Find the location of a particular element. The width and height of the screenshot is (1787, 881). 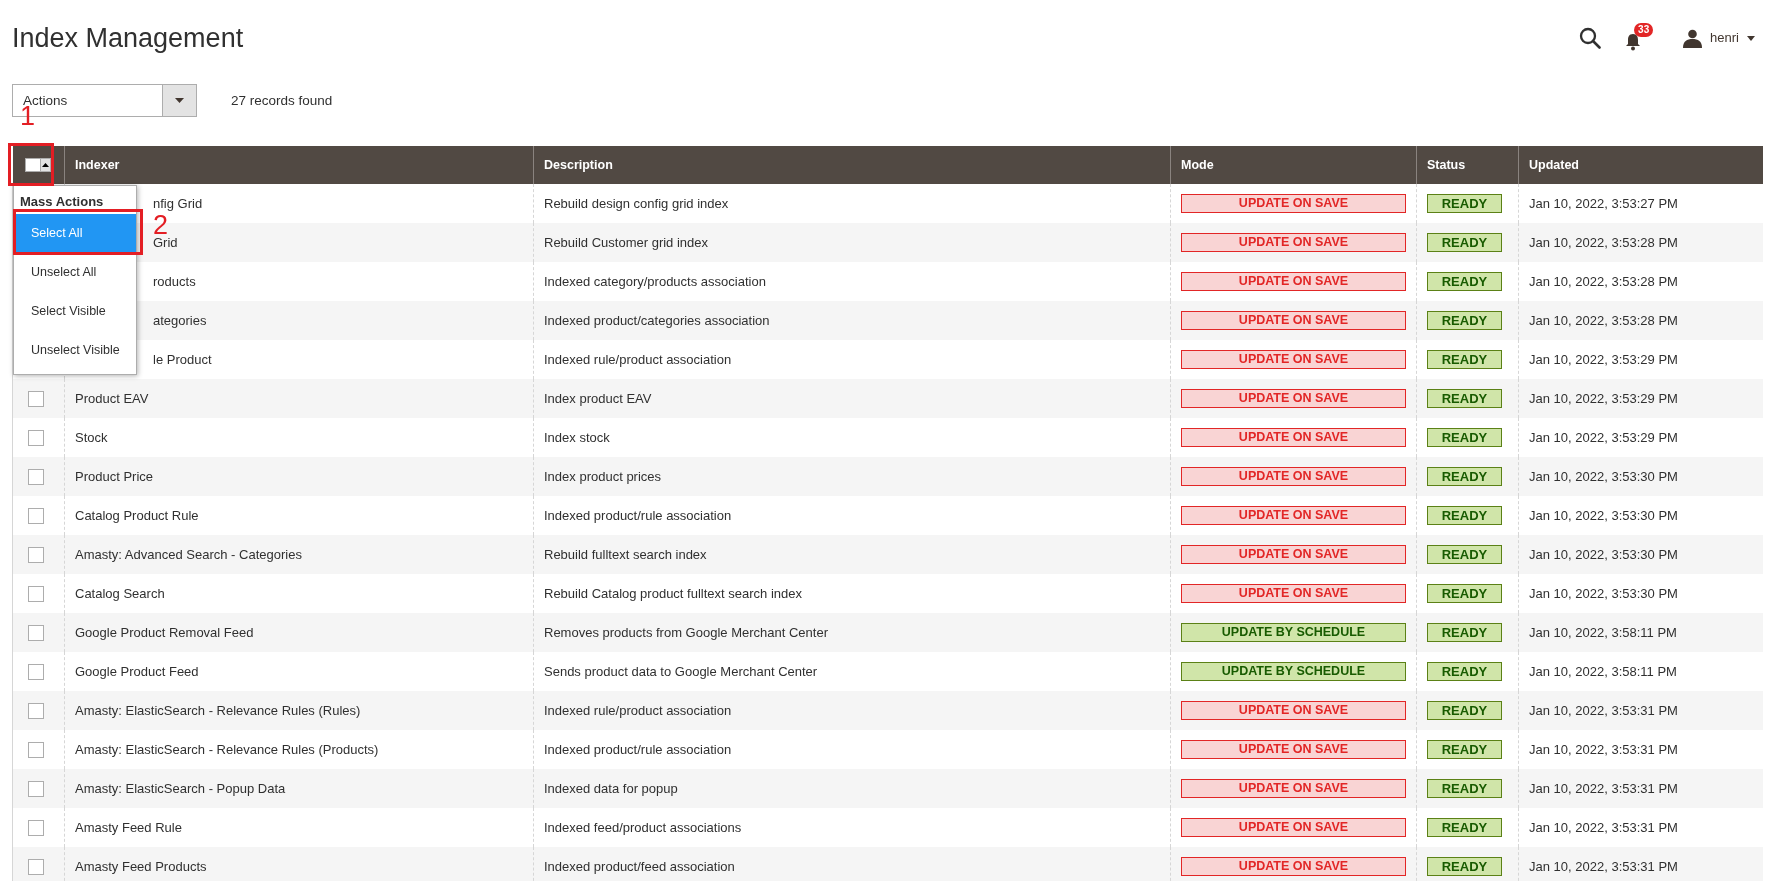

column-header: Mode is located at coordinates (1293, 165).